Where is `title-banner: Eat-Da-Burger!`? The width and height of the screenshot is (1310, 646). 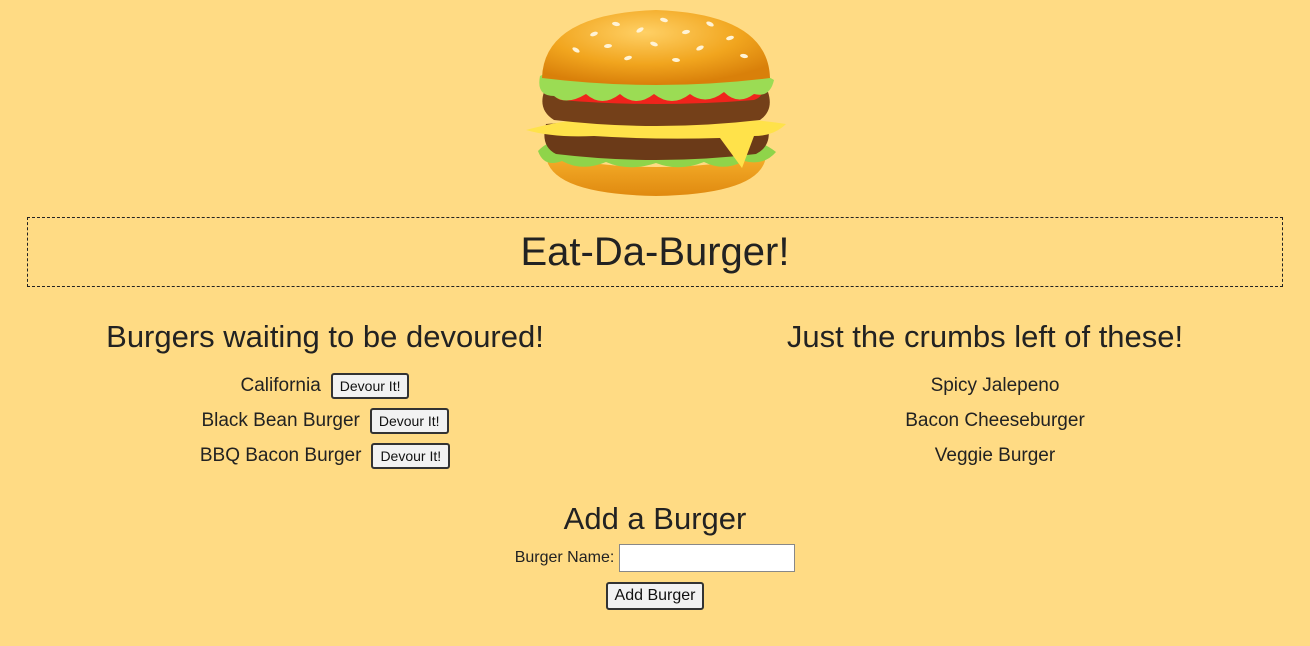 title-banner: Eat-Da-Burger! is located at coordinates (655, 252).